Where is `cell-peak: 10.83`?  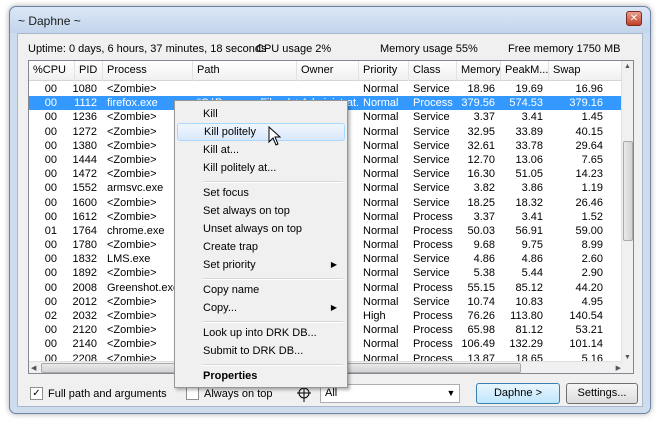 cell-peak: 10.83 is located at coordinates (529, 301).